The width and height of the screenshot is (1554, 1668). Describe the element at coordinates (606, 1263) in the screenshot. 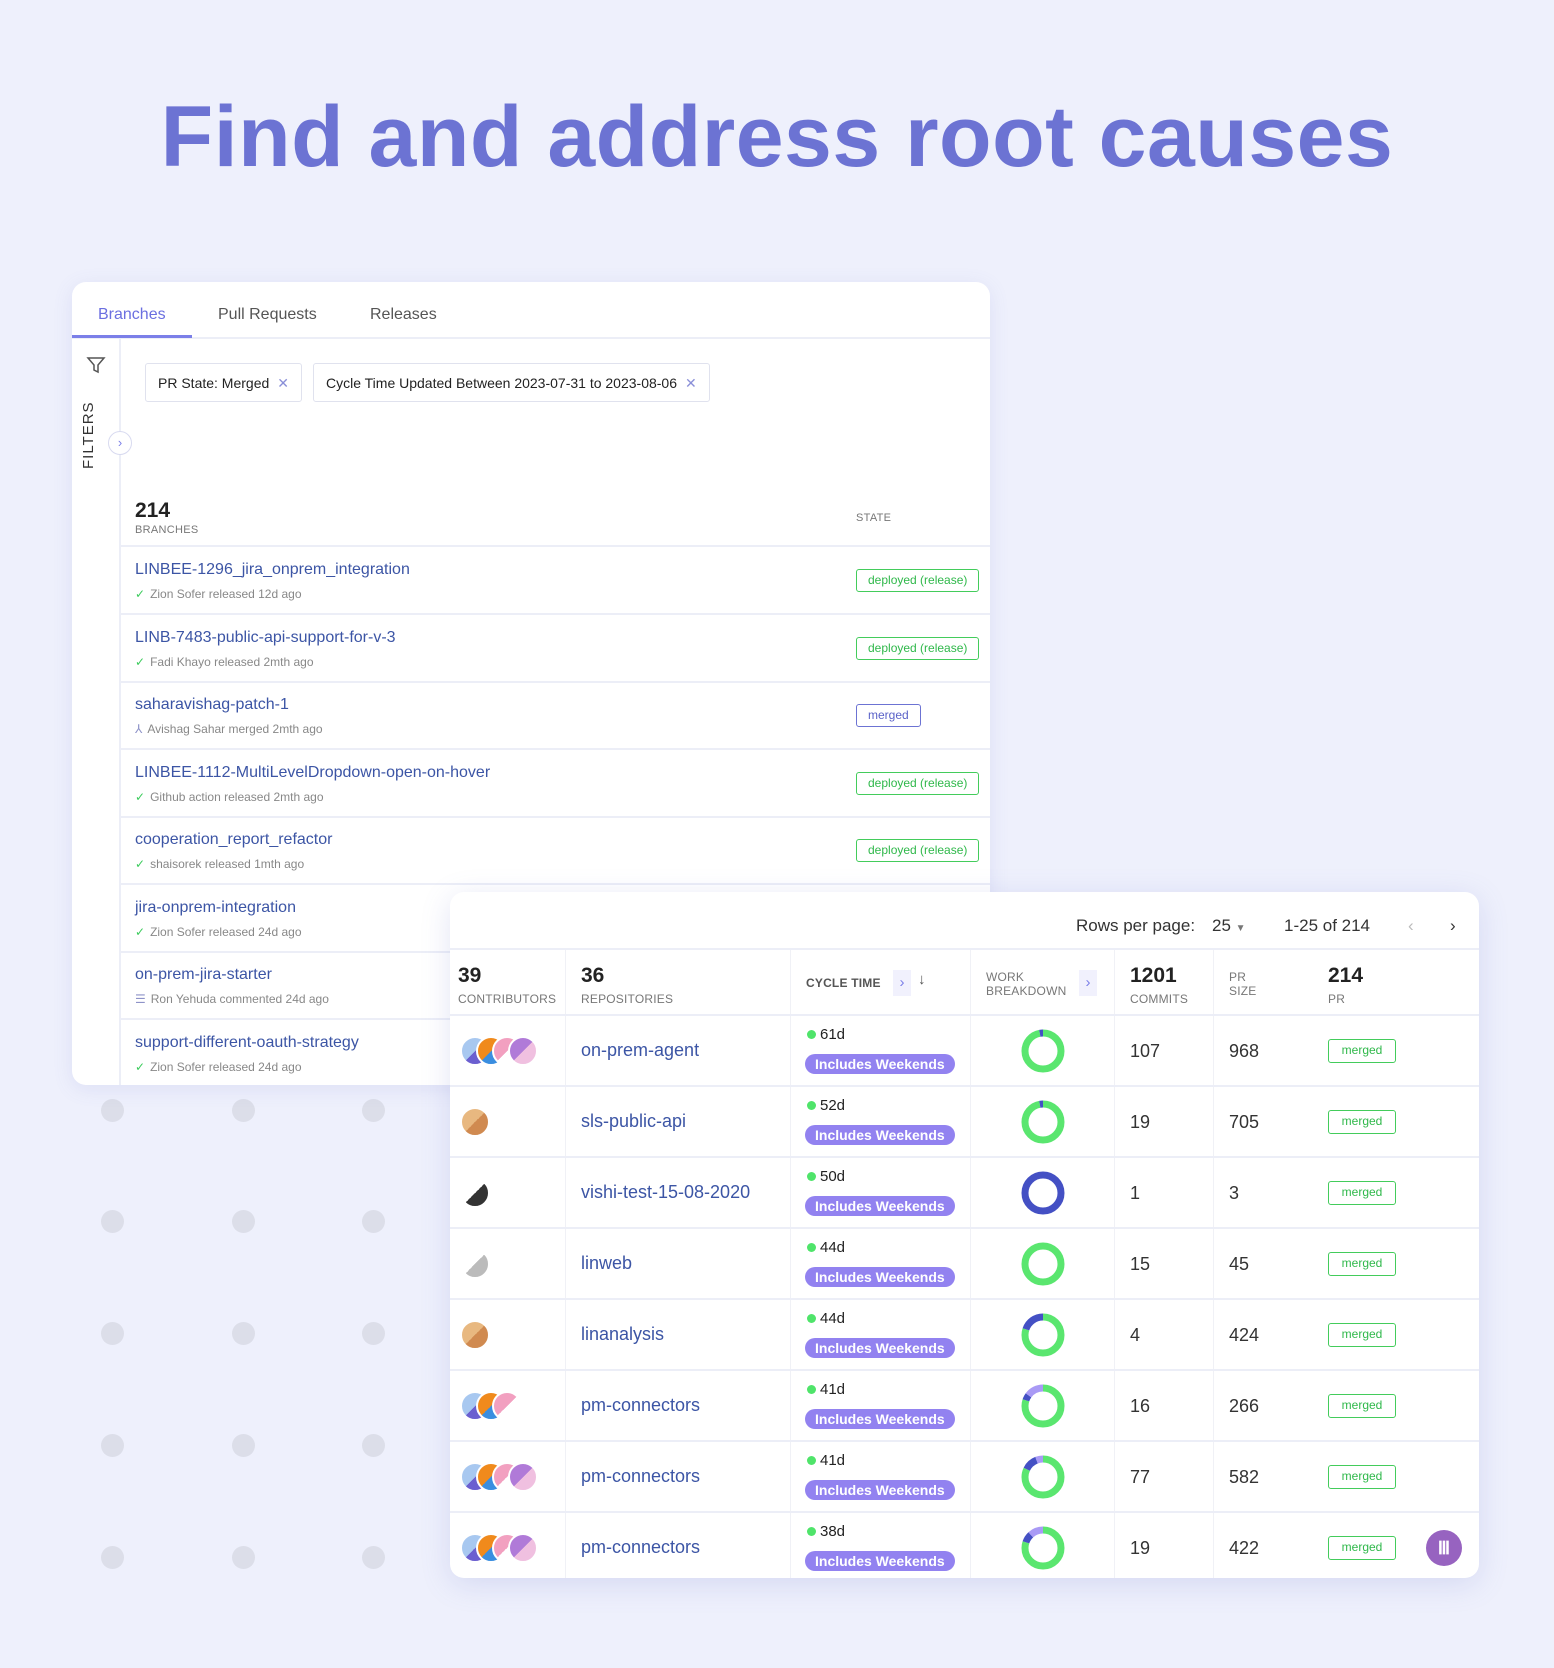

I see `repository-link: linweb` at that location.